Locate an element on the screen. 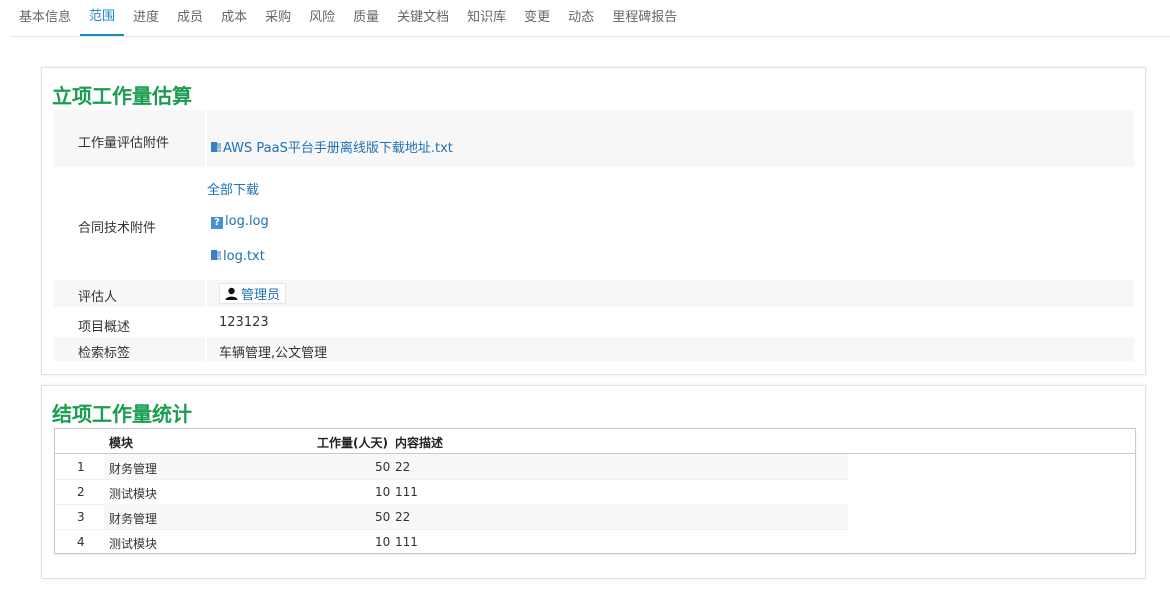 Image resolution: width=1170 pixels, height=598 pixels. assessor-name: 管理员 is located at coordinates (261, 295).